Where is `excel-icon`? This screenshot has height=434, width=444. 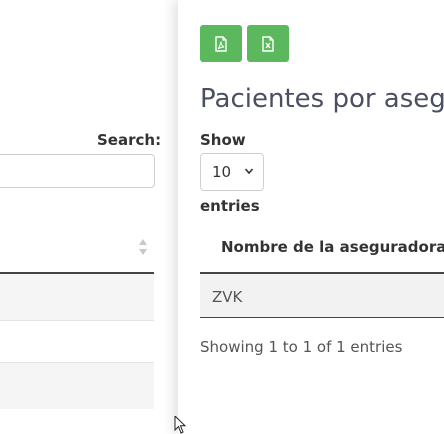 excel-icon is located at coordinates (268, 43).